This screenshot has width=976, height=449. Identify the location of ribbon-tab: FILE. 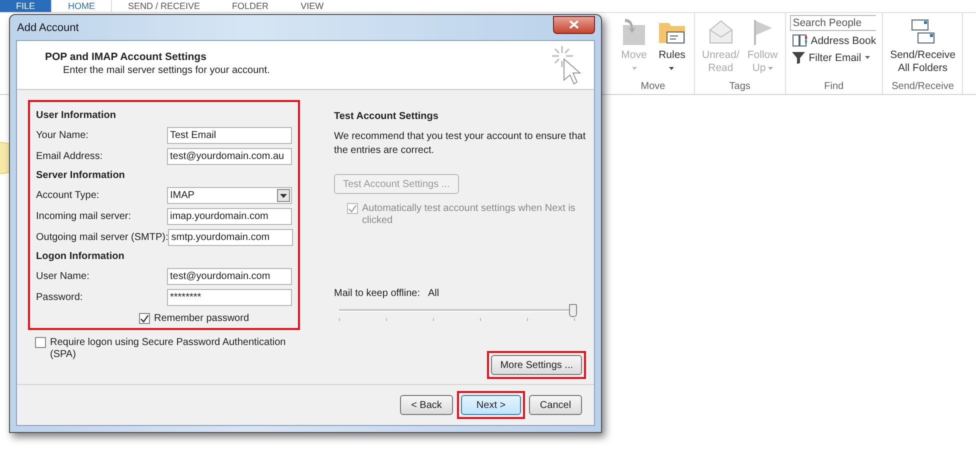
(26, 6).